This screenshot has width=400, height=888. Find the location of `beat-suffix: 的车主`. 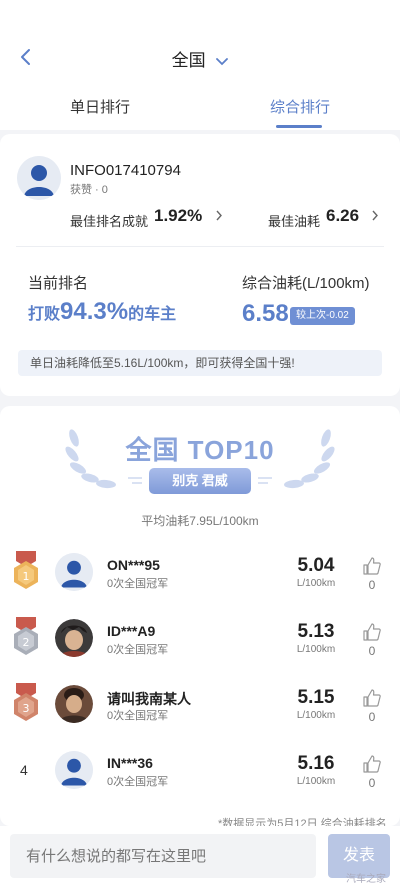

beat-suffix: 的车主 is located at coordinates (152, 314).